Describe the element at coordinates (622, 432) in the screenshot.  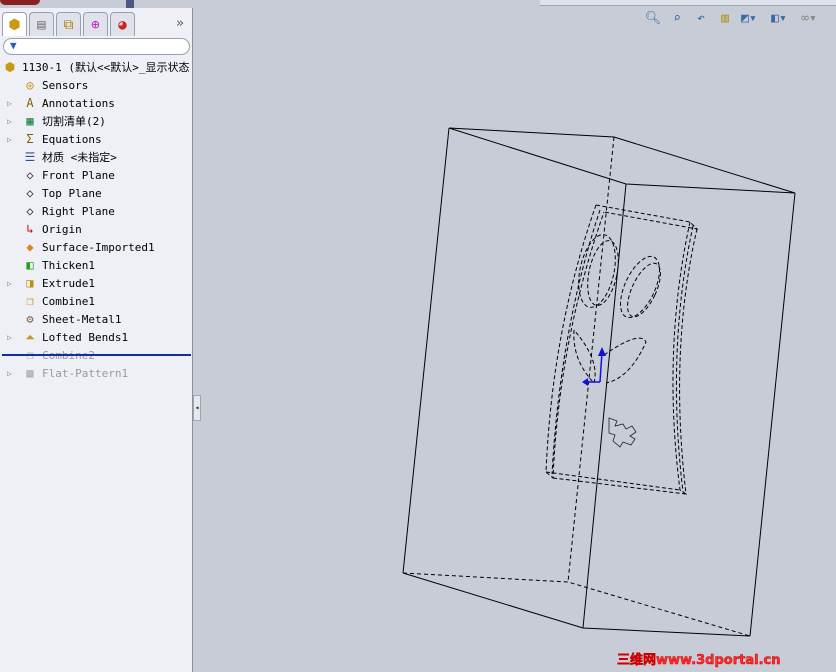
I see `embossed-text-feature` at that location.